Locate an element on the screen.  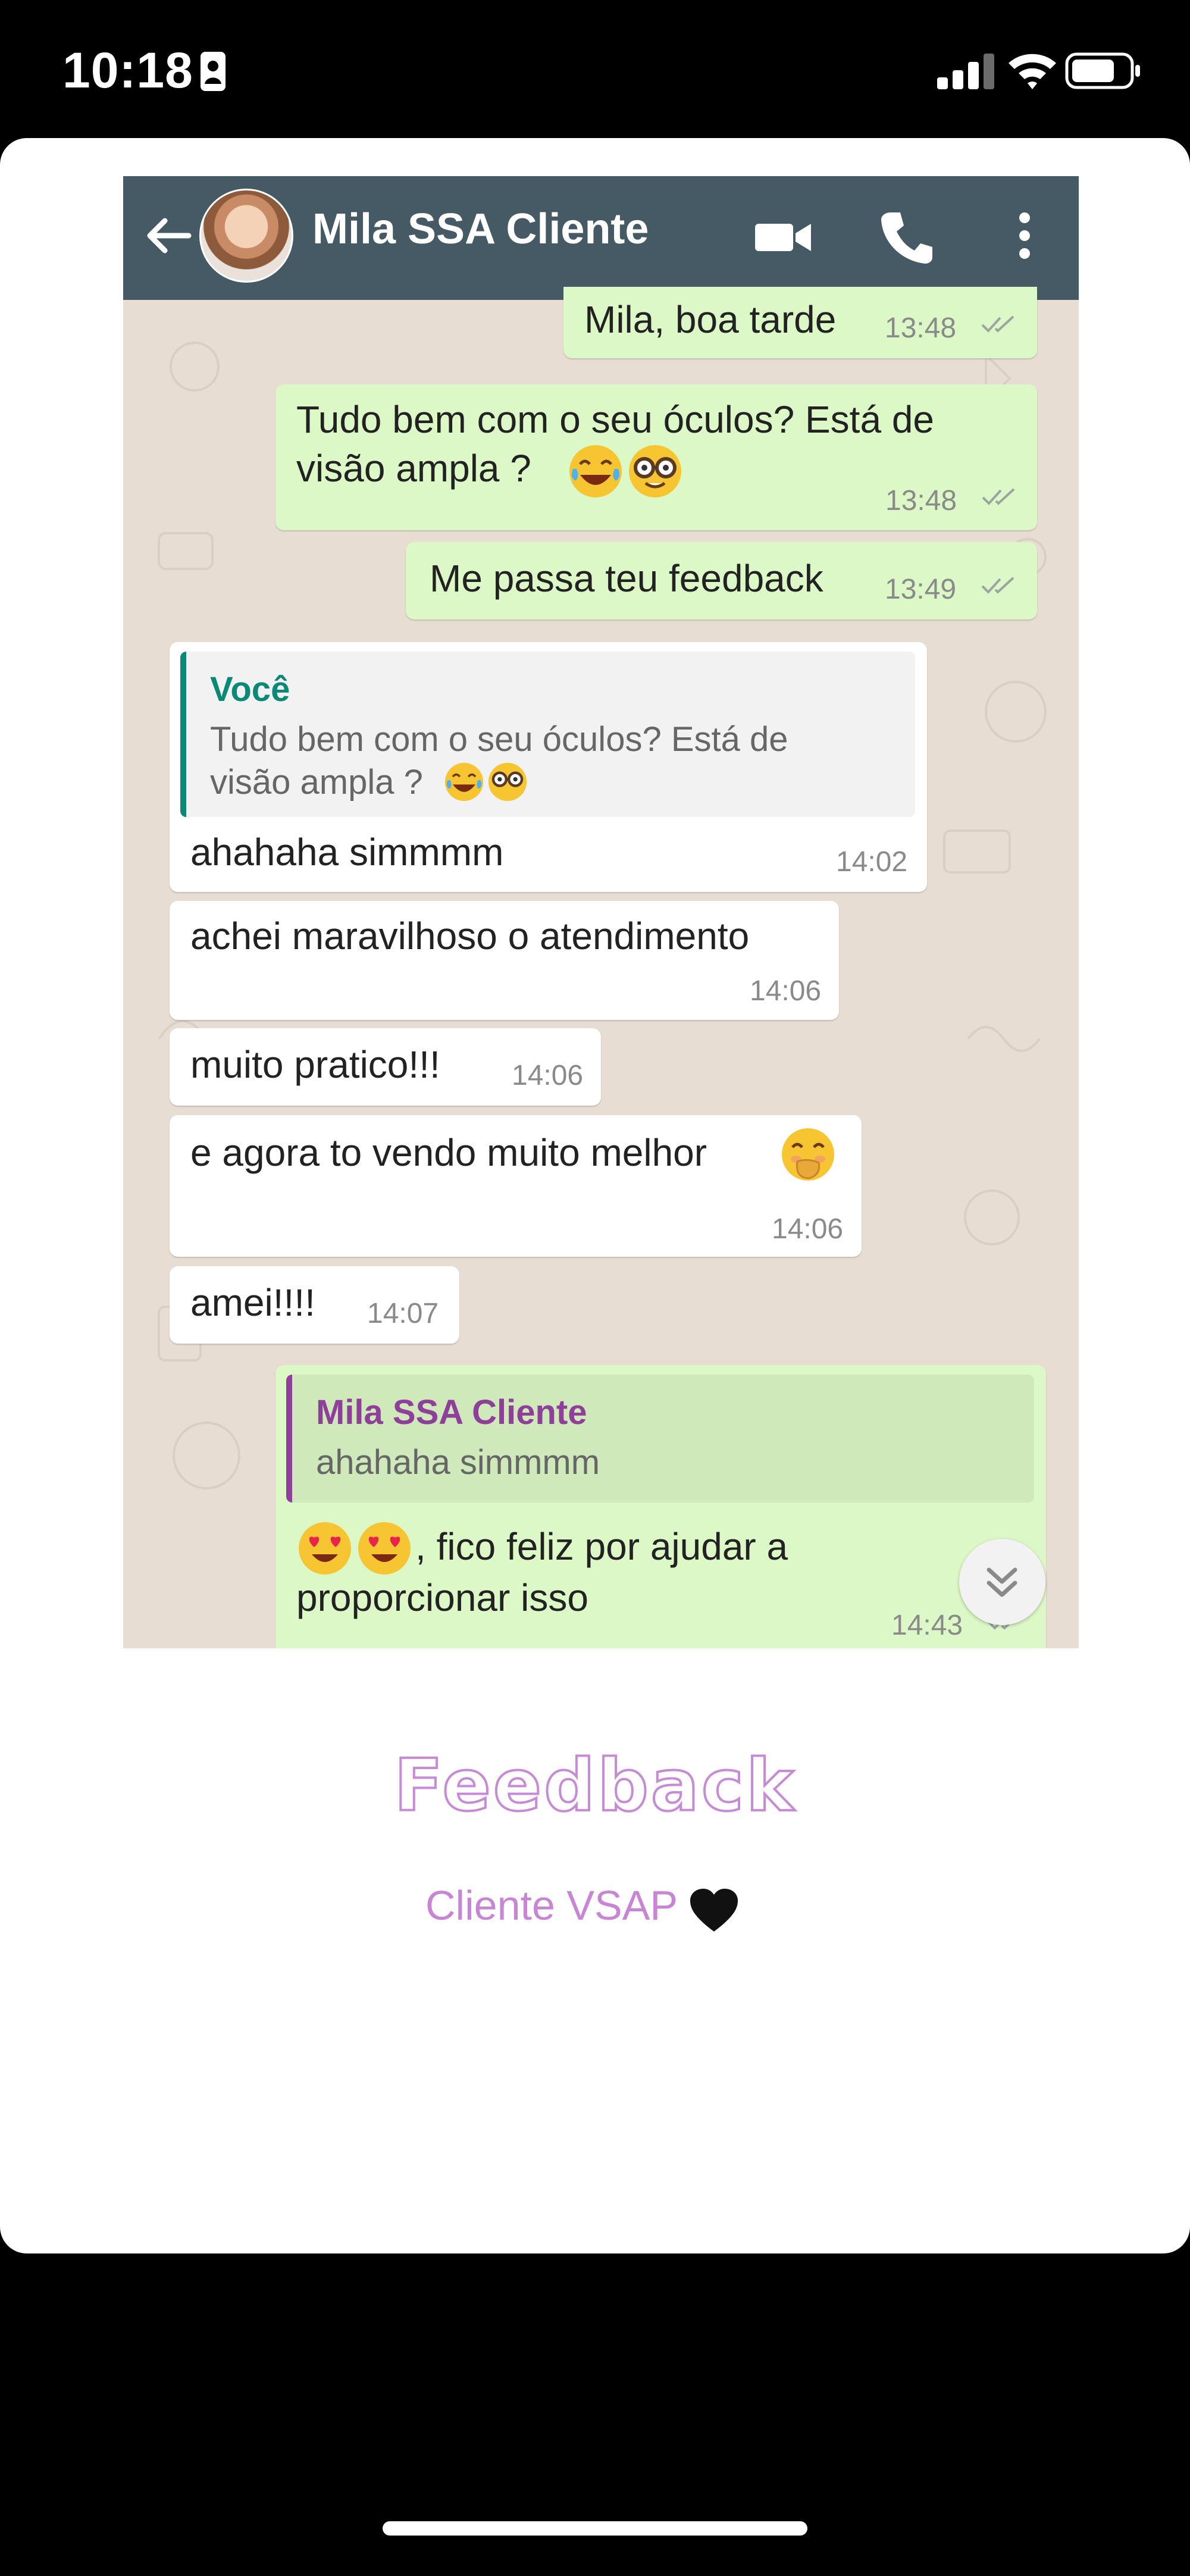
message-text: achei maravilhoso o atendimento is located at coordinates (470, 936).